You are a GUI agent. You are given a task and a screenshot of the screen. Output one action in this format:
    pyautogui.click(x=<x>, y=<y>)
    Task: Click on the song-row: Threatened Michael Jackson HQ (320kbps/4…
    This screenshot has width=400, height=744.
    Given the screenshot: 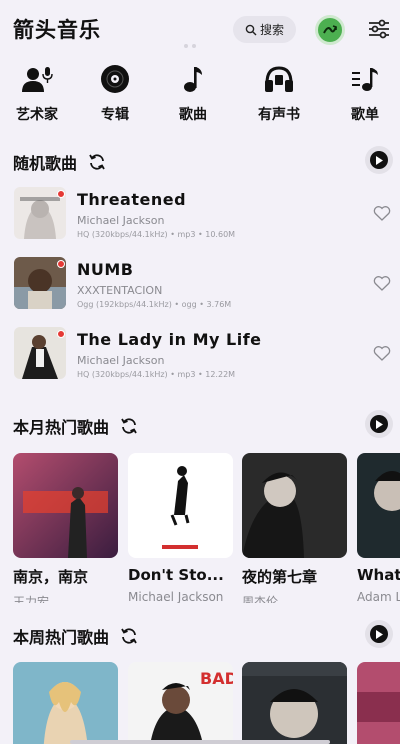 What is the action you would take?
    pyautogui.click(x=200, y=219)
    